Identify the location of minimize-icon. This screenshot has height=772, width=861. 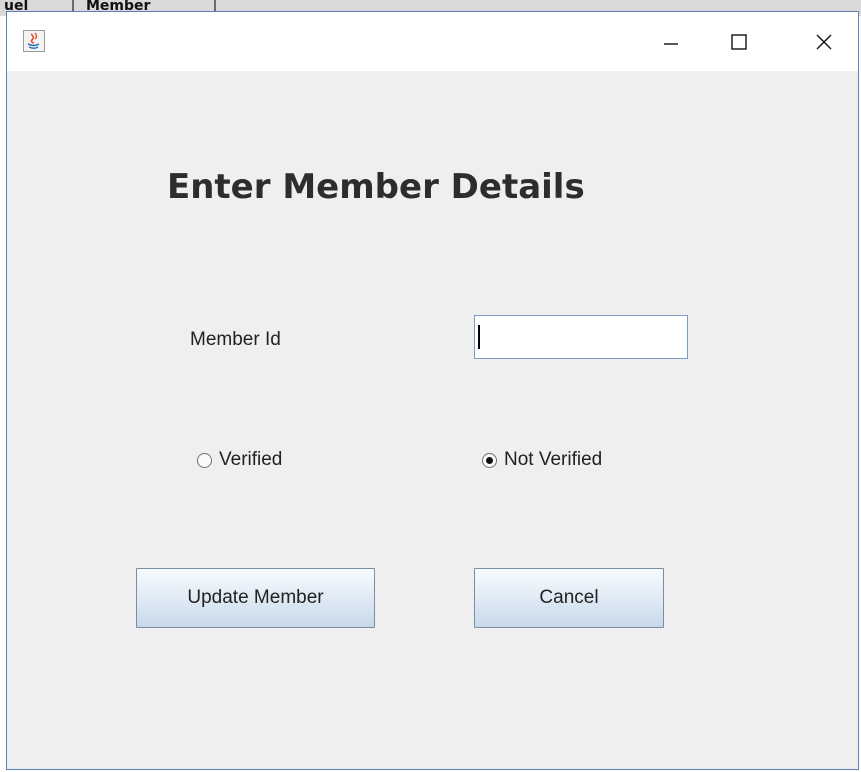
(671, 44).